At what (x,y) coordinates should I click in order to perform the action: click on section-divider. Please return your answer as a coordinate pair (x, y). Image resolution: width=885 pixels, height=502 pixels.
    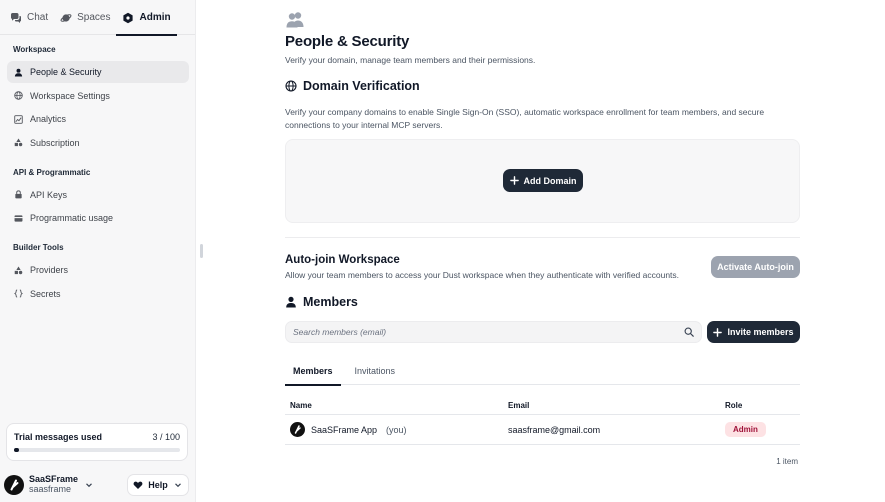
    Looking at the image, I should click on (542, 237).